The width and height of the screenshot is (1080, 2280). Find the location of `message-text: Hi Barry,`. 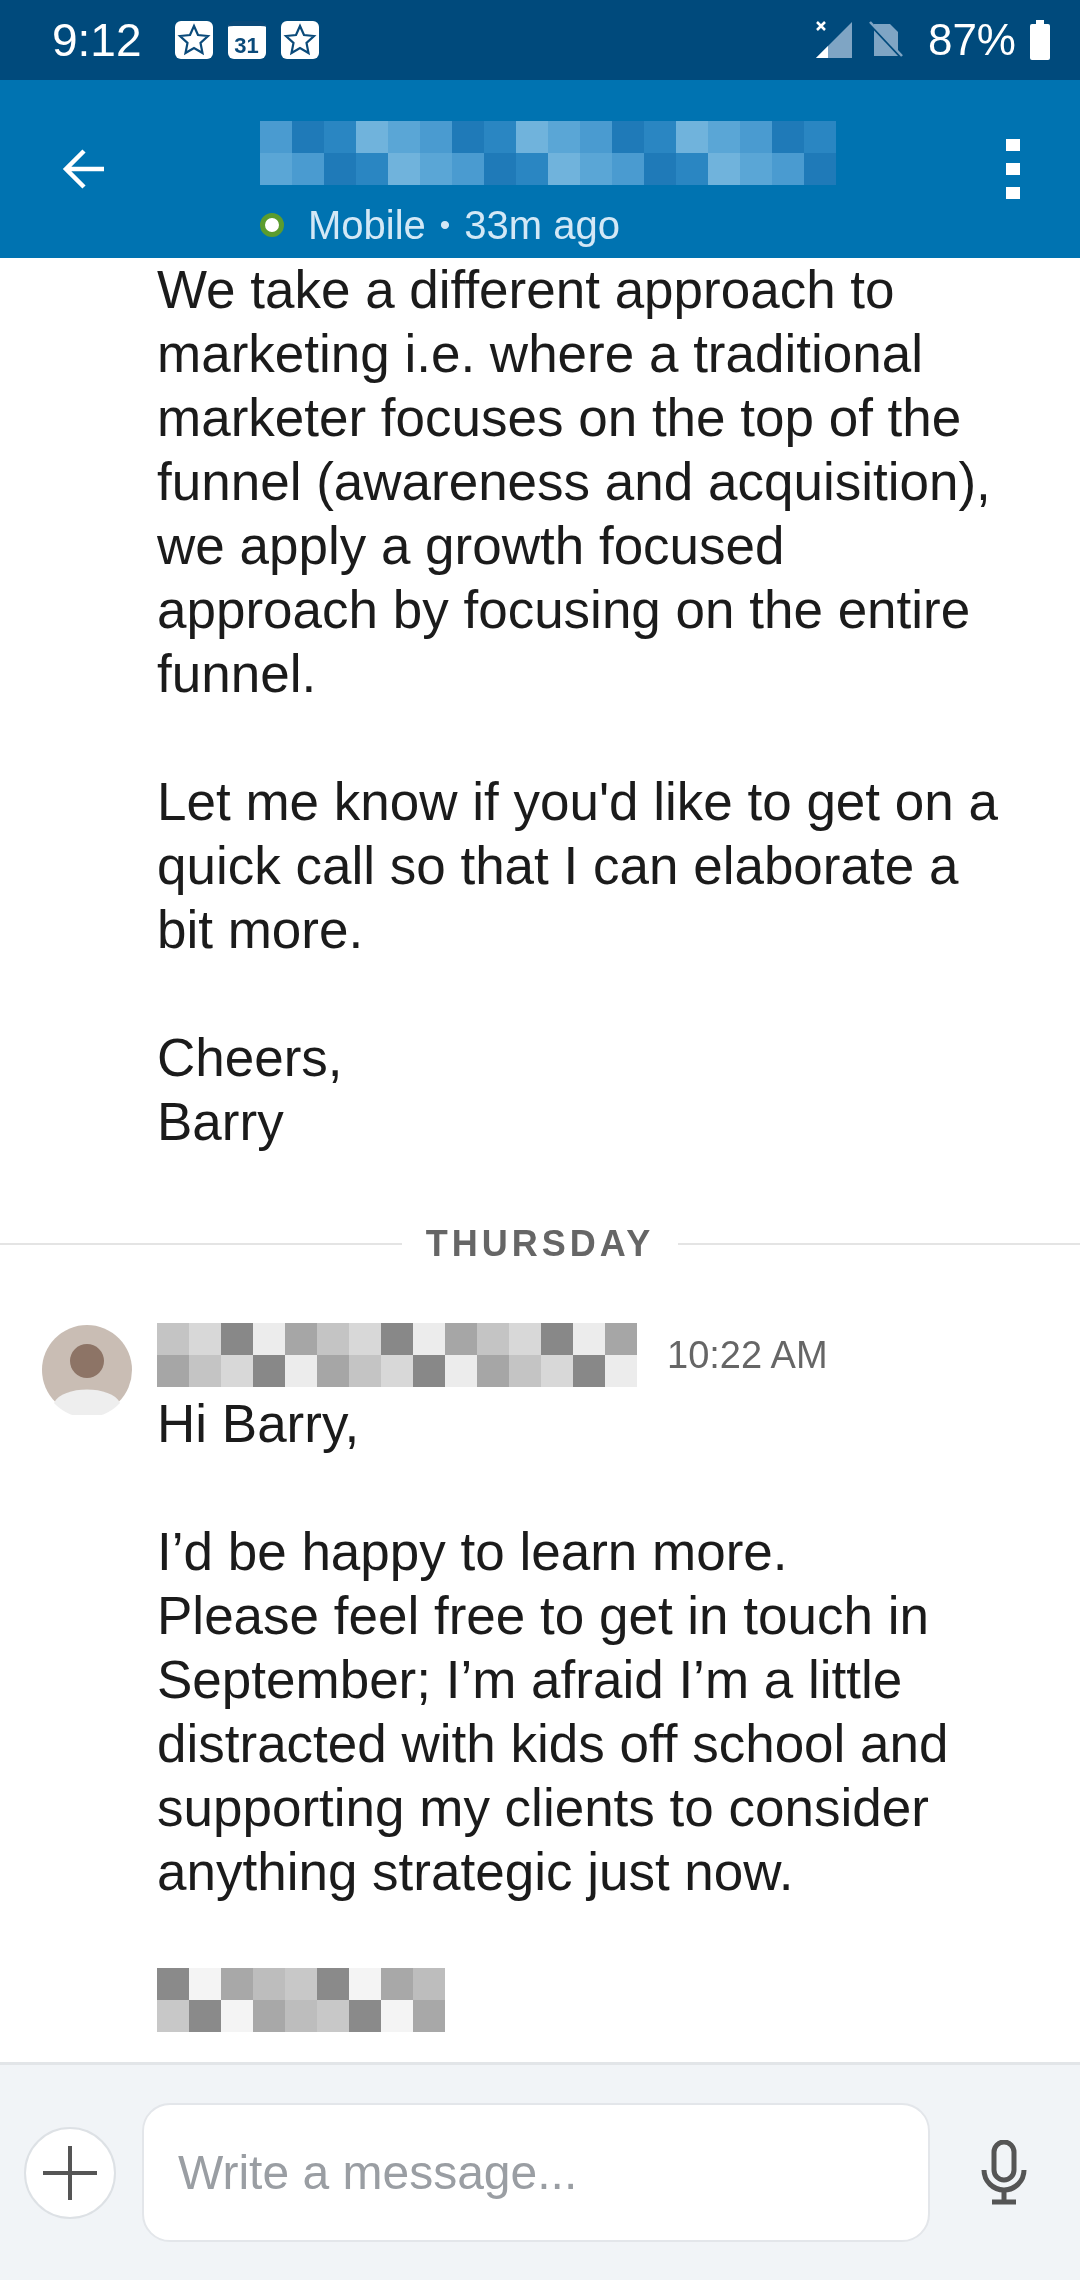

message-text: Hi Barry, is located at coordinates (259, 1424).